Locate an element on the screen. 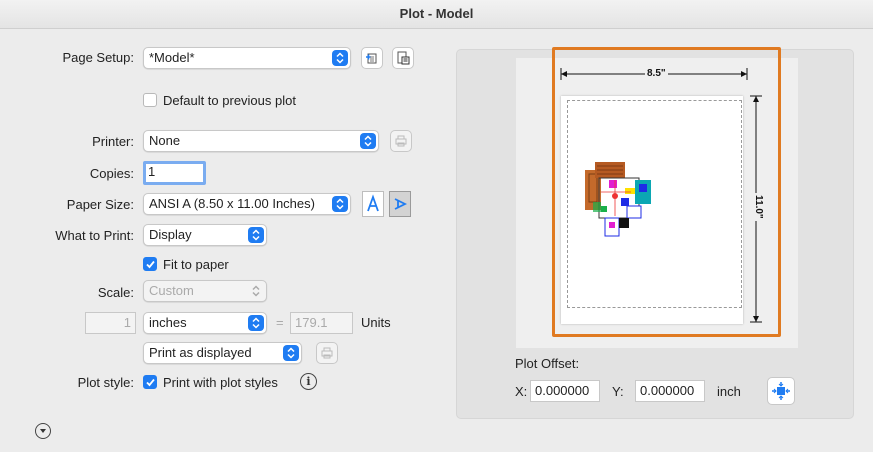  equals-sign: = is located at coordinates (280, 322).